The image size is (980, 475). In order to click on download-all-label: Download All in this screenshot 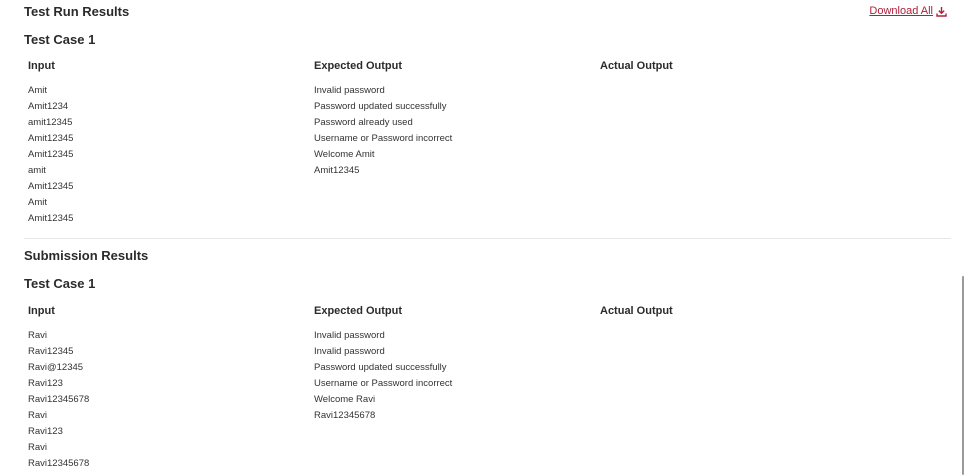, I will do `click(901, 11)`.